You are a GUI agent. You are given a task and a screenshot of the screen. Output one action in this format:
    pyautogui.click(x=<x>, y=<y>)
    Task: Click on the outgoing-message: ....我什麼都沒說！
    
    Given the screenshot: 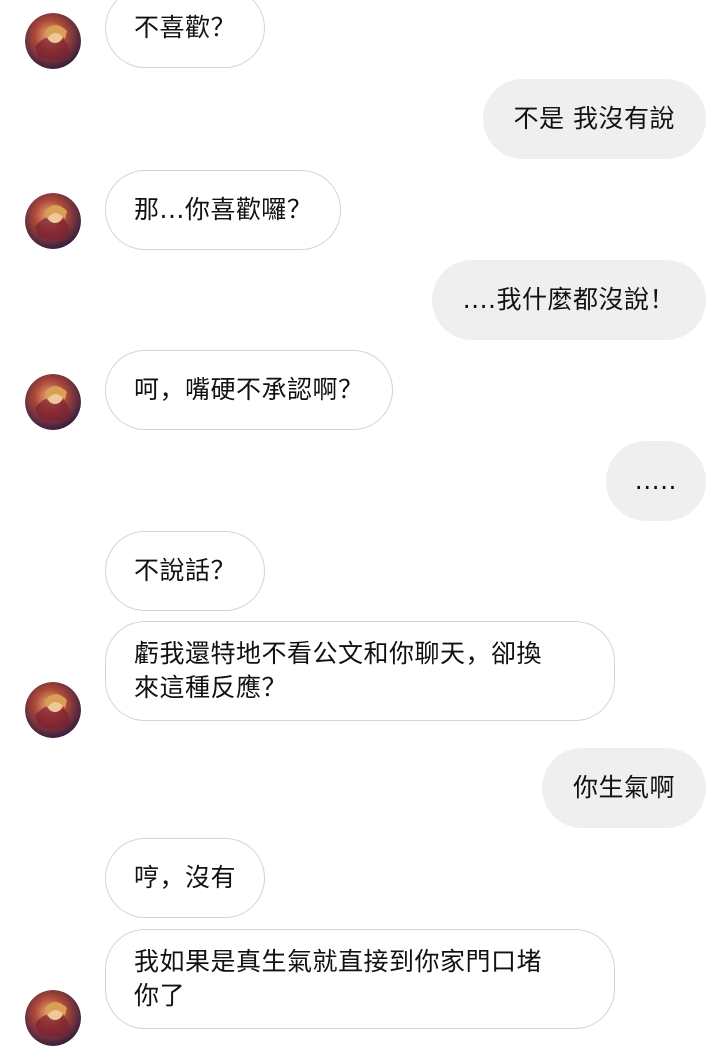 What is the action you would take?
    pyautogui.click(x=568, y=300)
    